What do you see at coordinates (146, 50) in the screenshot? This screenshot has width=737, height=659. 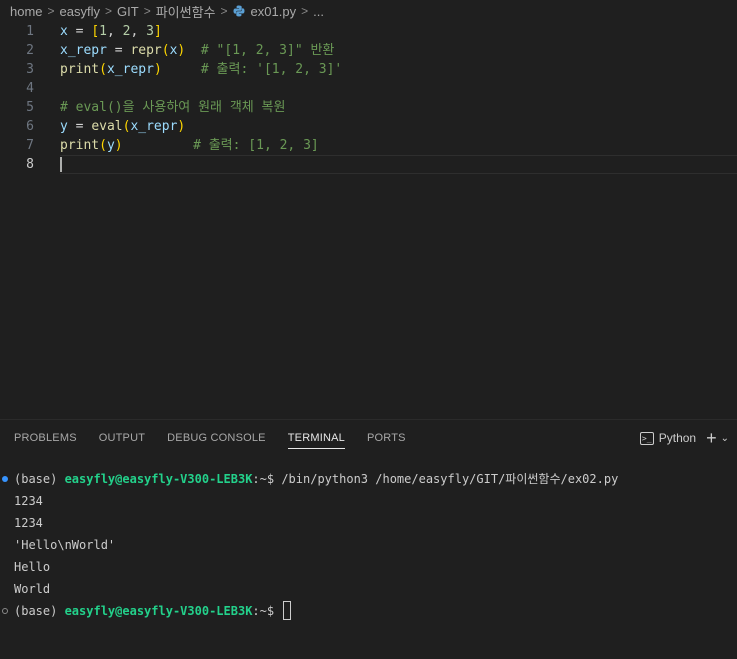 I see `code-token: repr` at bounding box center [146, 50].